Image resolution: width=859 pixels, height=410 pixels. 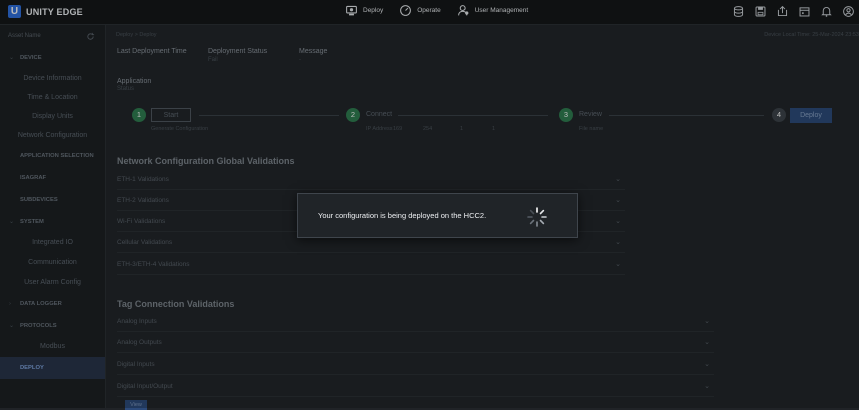 I want to click on loading-spinner-icon, so click(x=537, y=217).